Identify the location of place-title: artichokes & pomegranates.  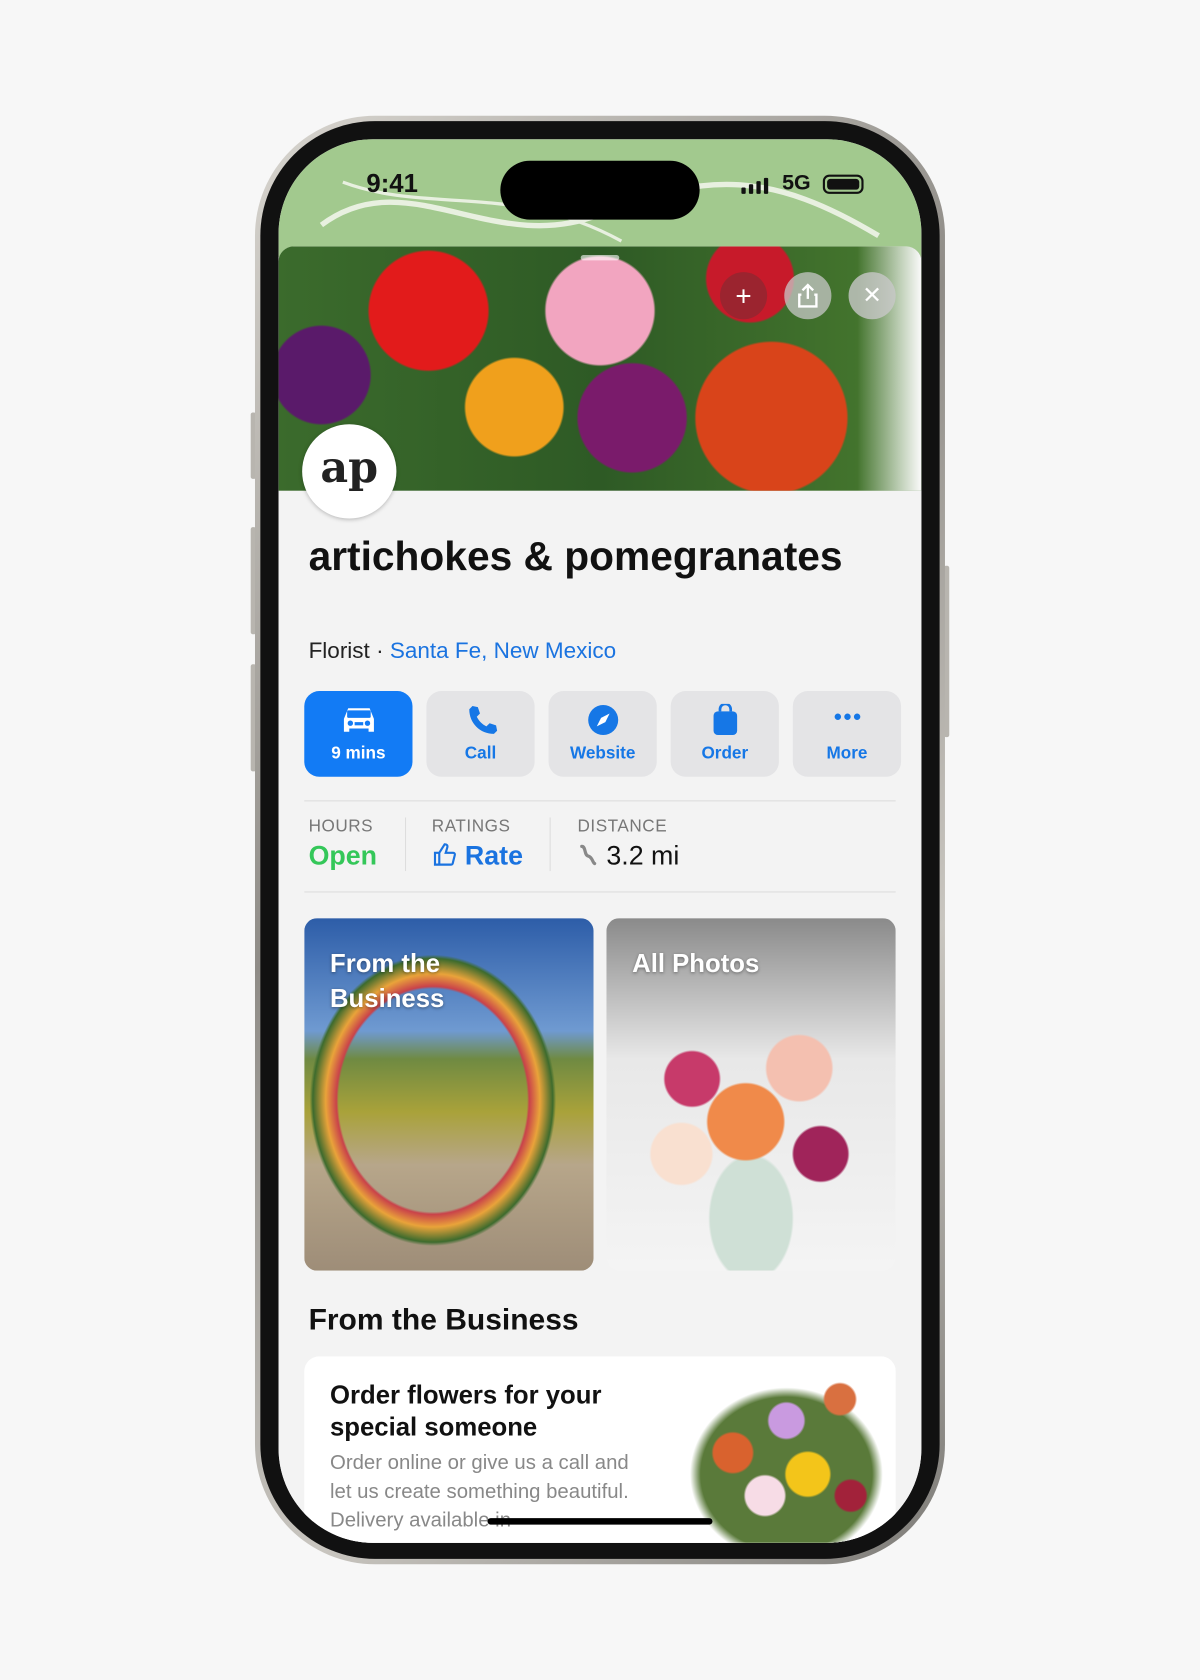
(575, 557).